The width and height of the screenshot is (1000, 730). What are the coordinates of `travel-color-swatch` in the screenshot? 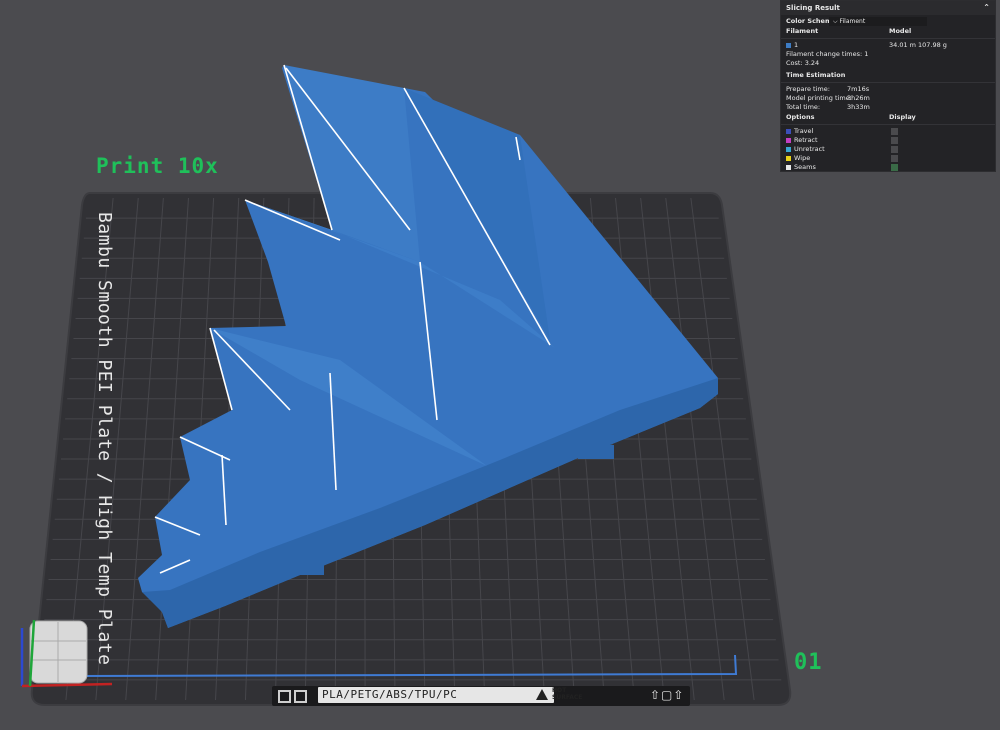 It's located at (788, 131).